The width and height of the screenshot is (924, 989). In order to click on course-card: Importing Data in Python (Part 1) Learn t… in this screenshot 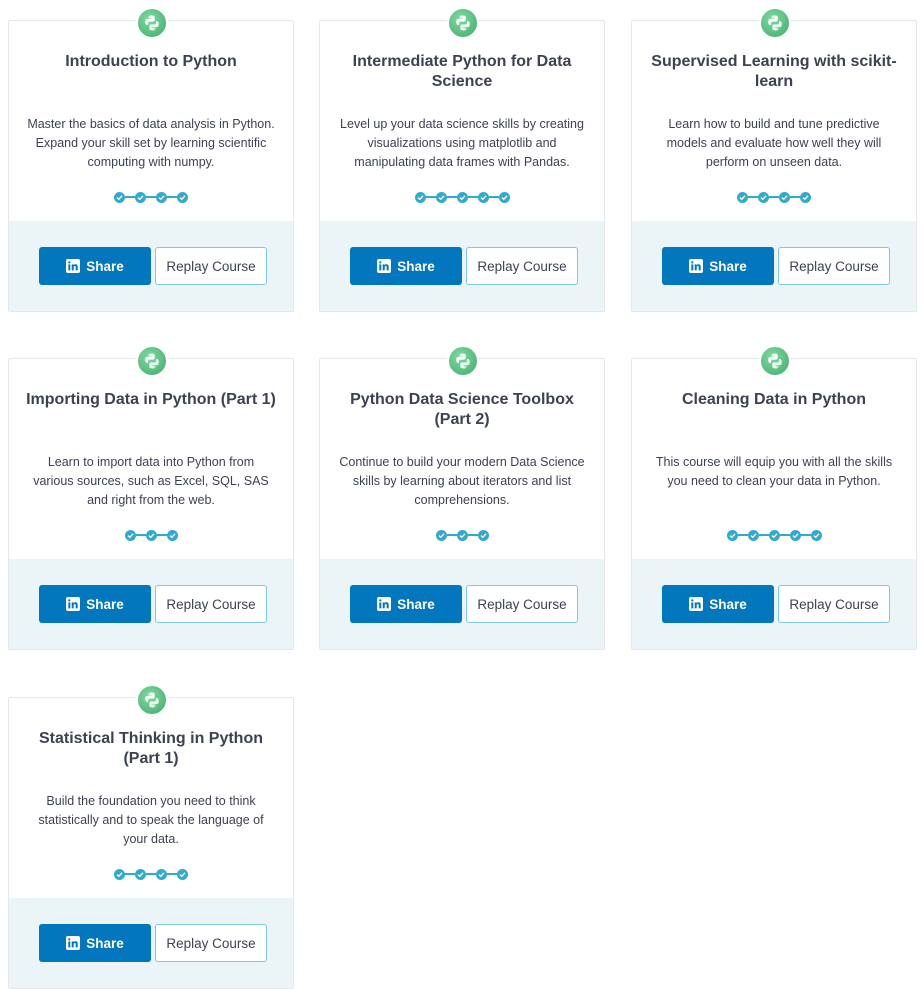, I will do `click(151, 497)`.